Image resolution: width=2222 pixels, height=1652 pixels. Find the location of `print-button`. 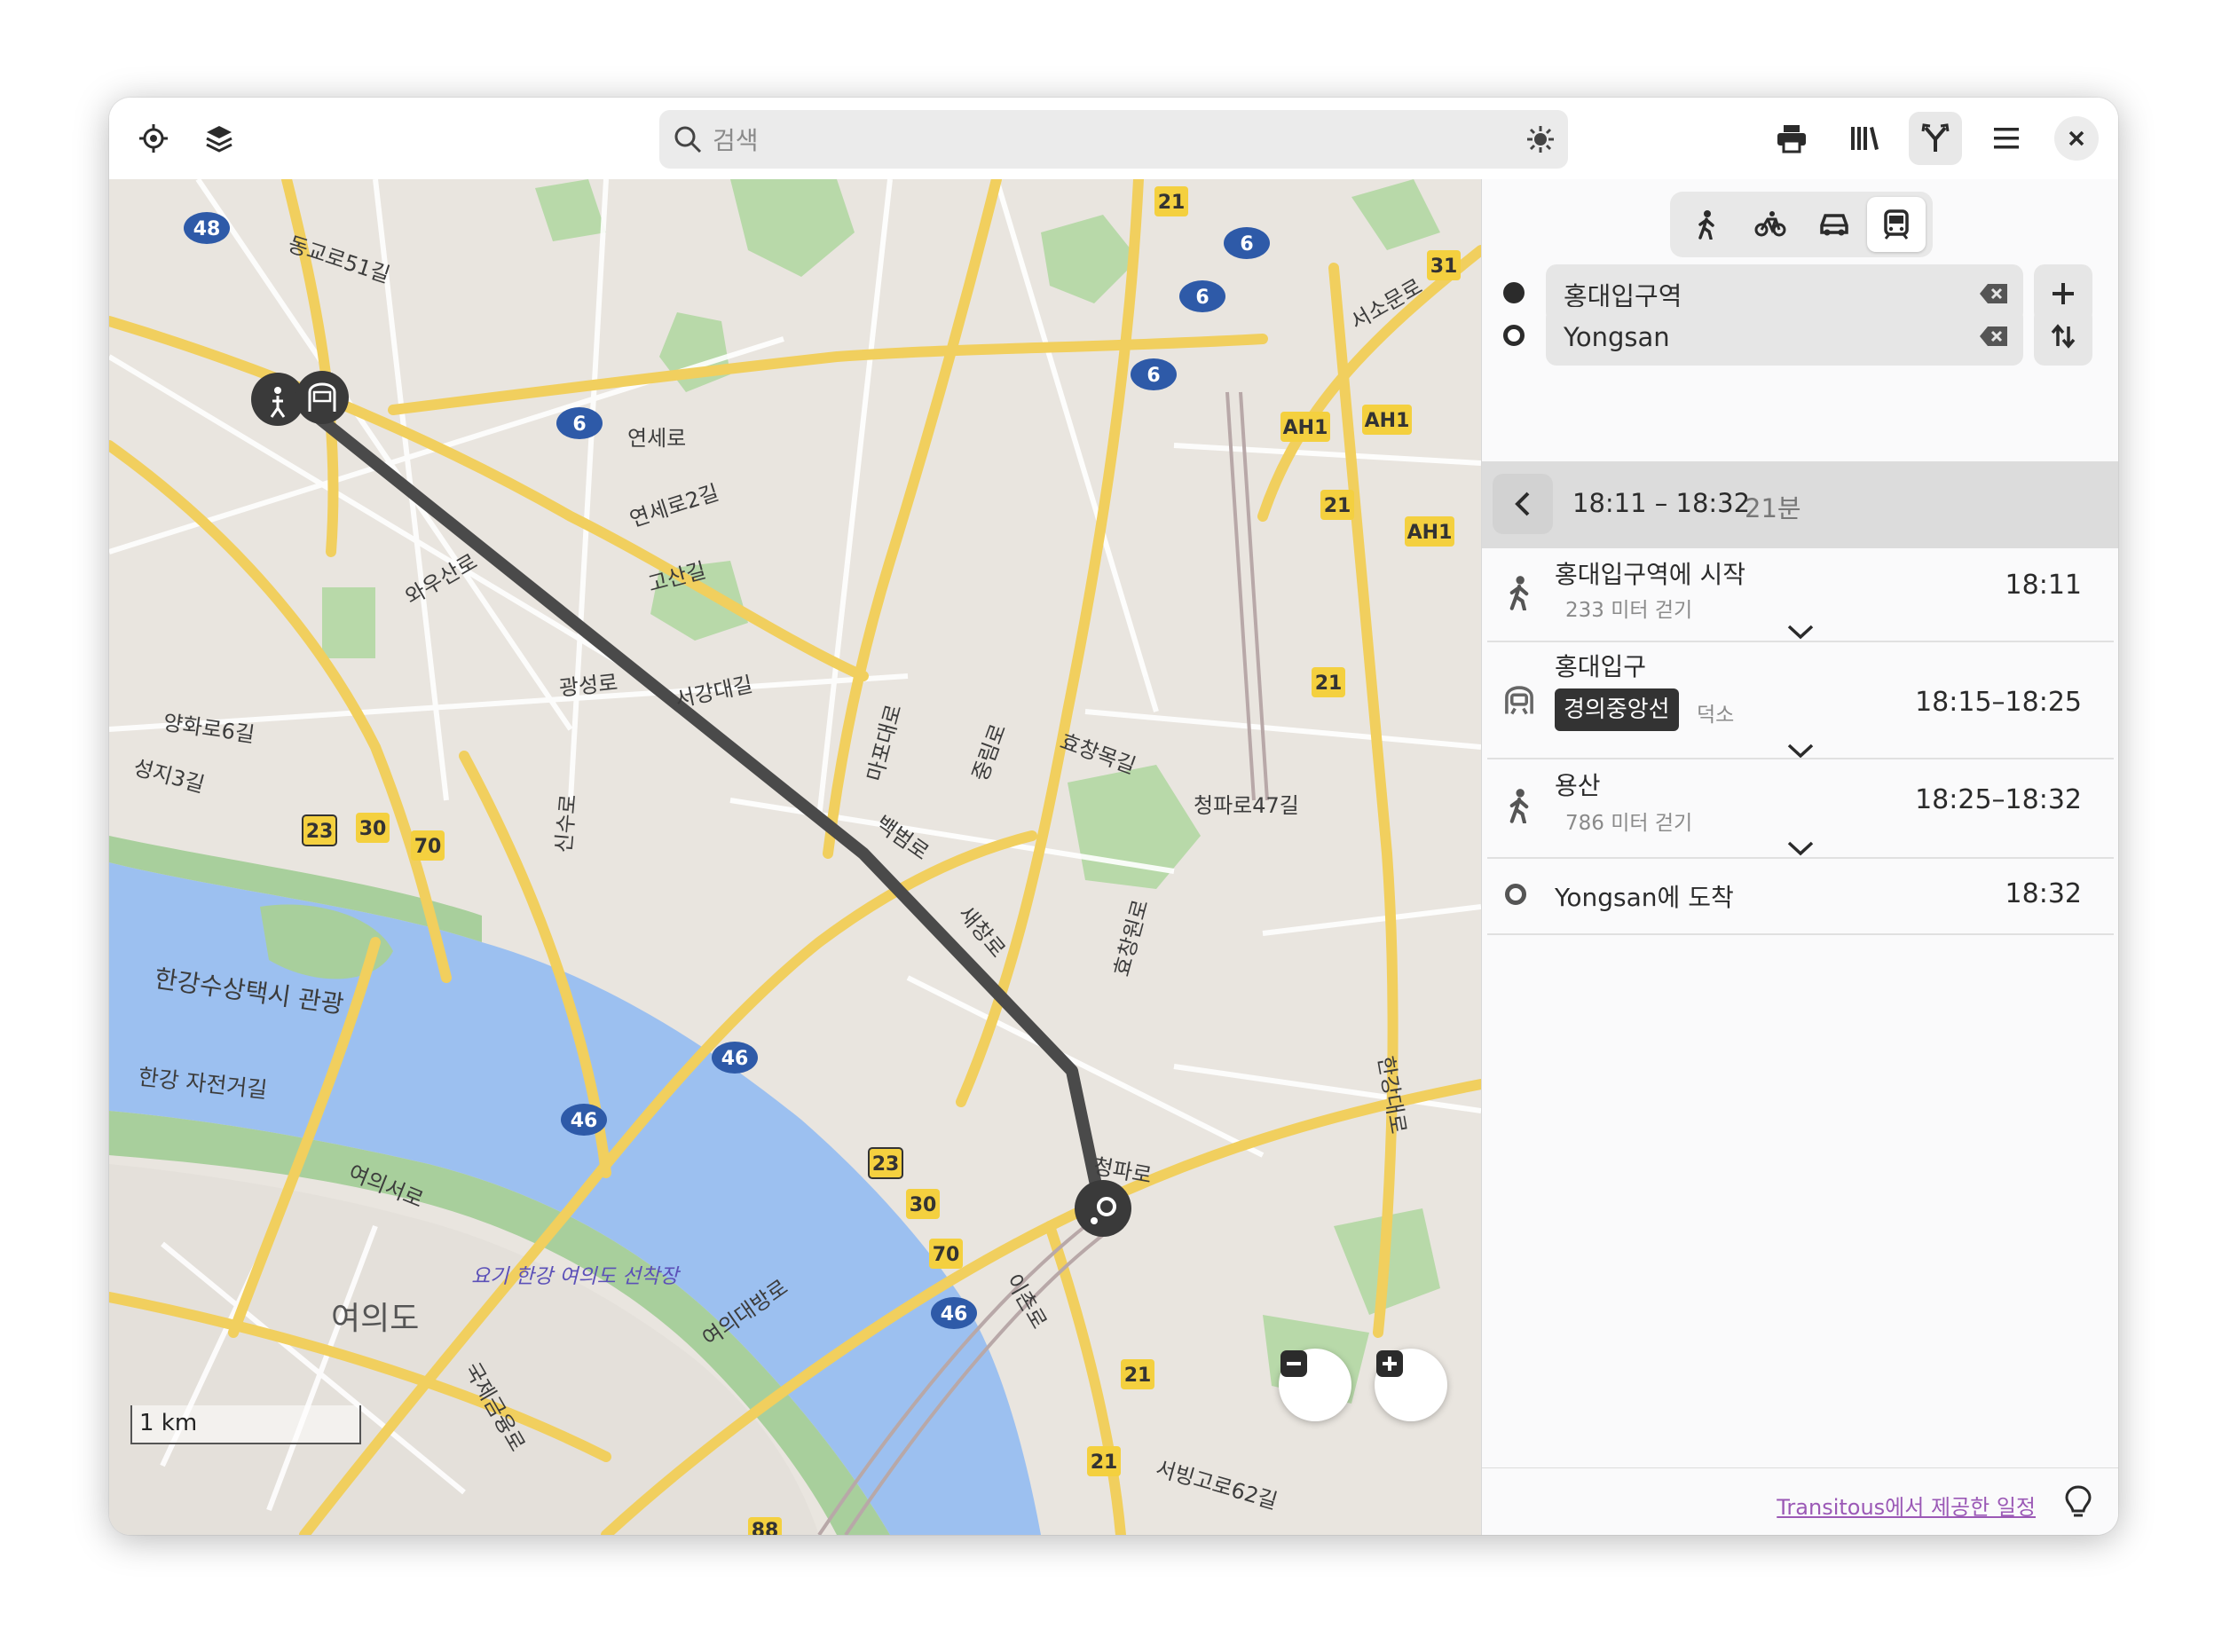

print-button is located at coordinates (1792, 138).